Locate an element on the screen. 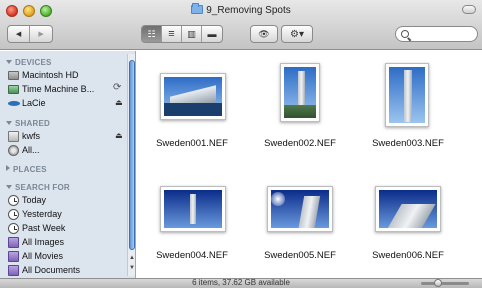  sidebar-item-all-documents: All Documents is located at coordinates (44, 270).